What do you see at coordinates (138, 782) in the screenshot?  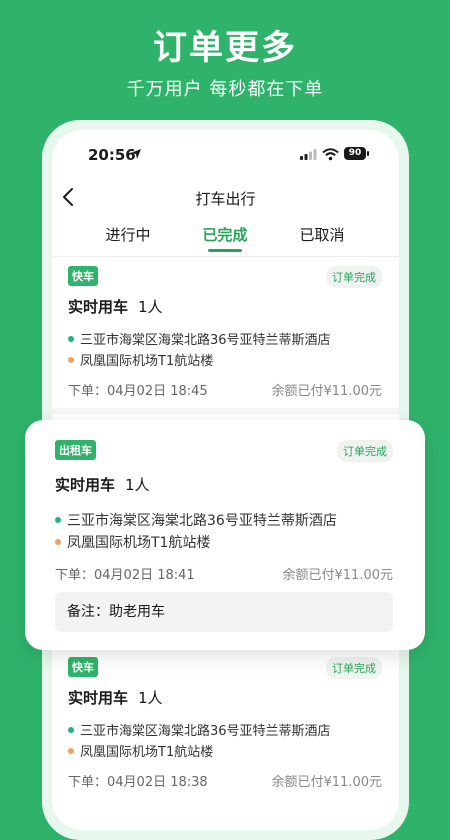 I see `order-time: 下单：04月02日 18:38` at bounding box center [138, 782].